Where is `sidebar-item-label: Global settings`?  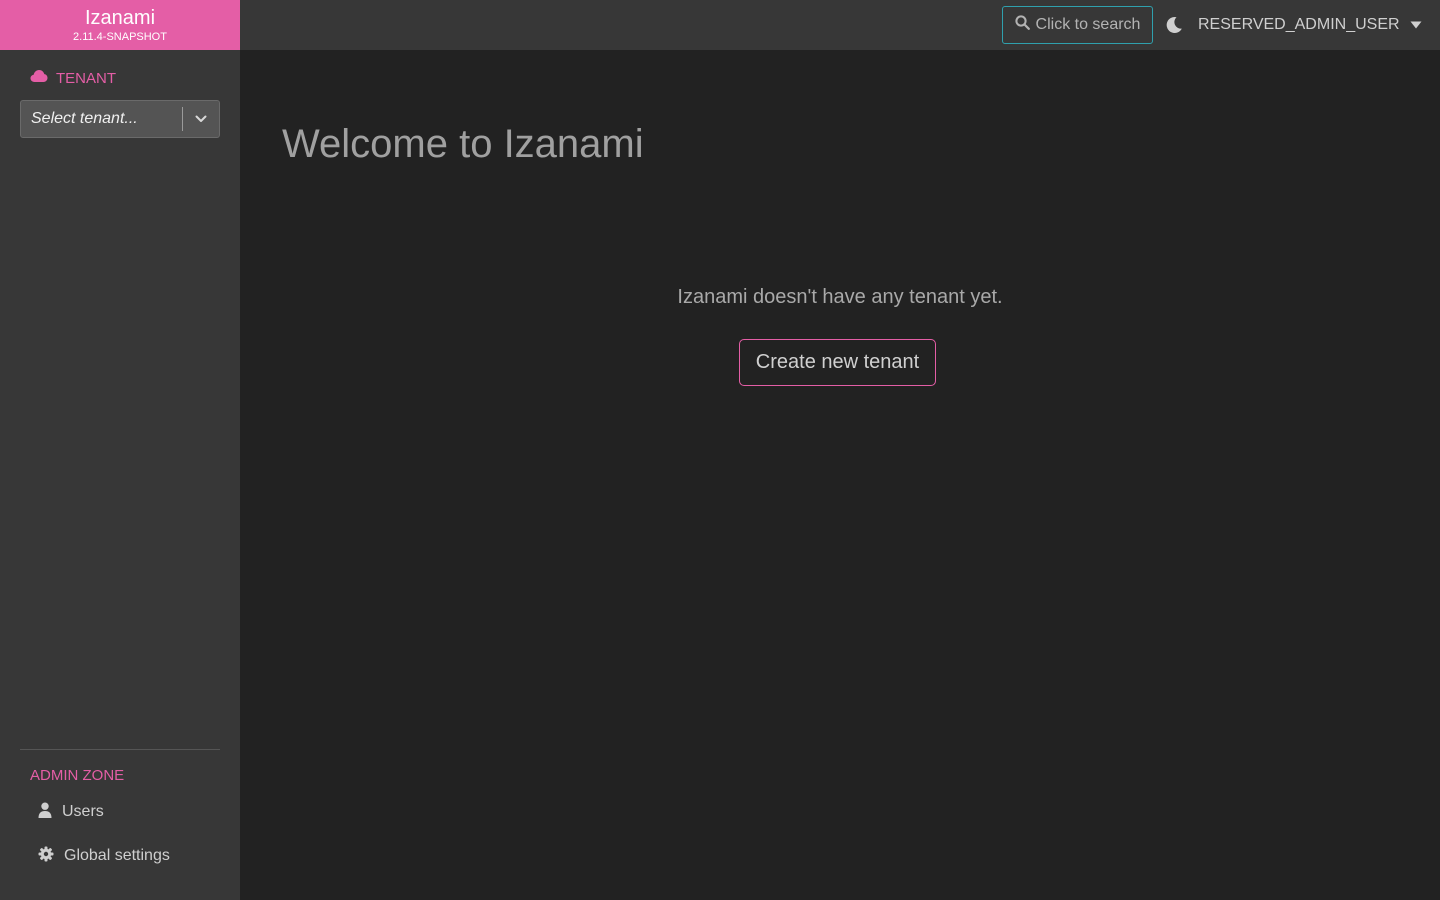 sidebar-item-label: Global settings is located at coordinates (117, 855).